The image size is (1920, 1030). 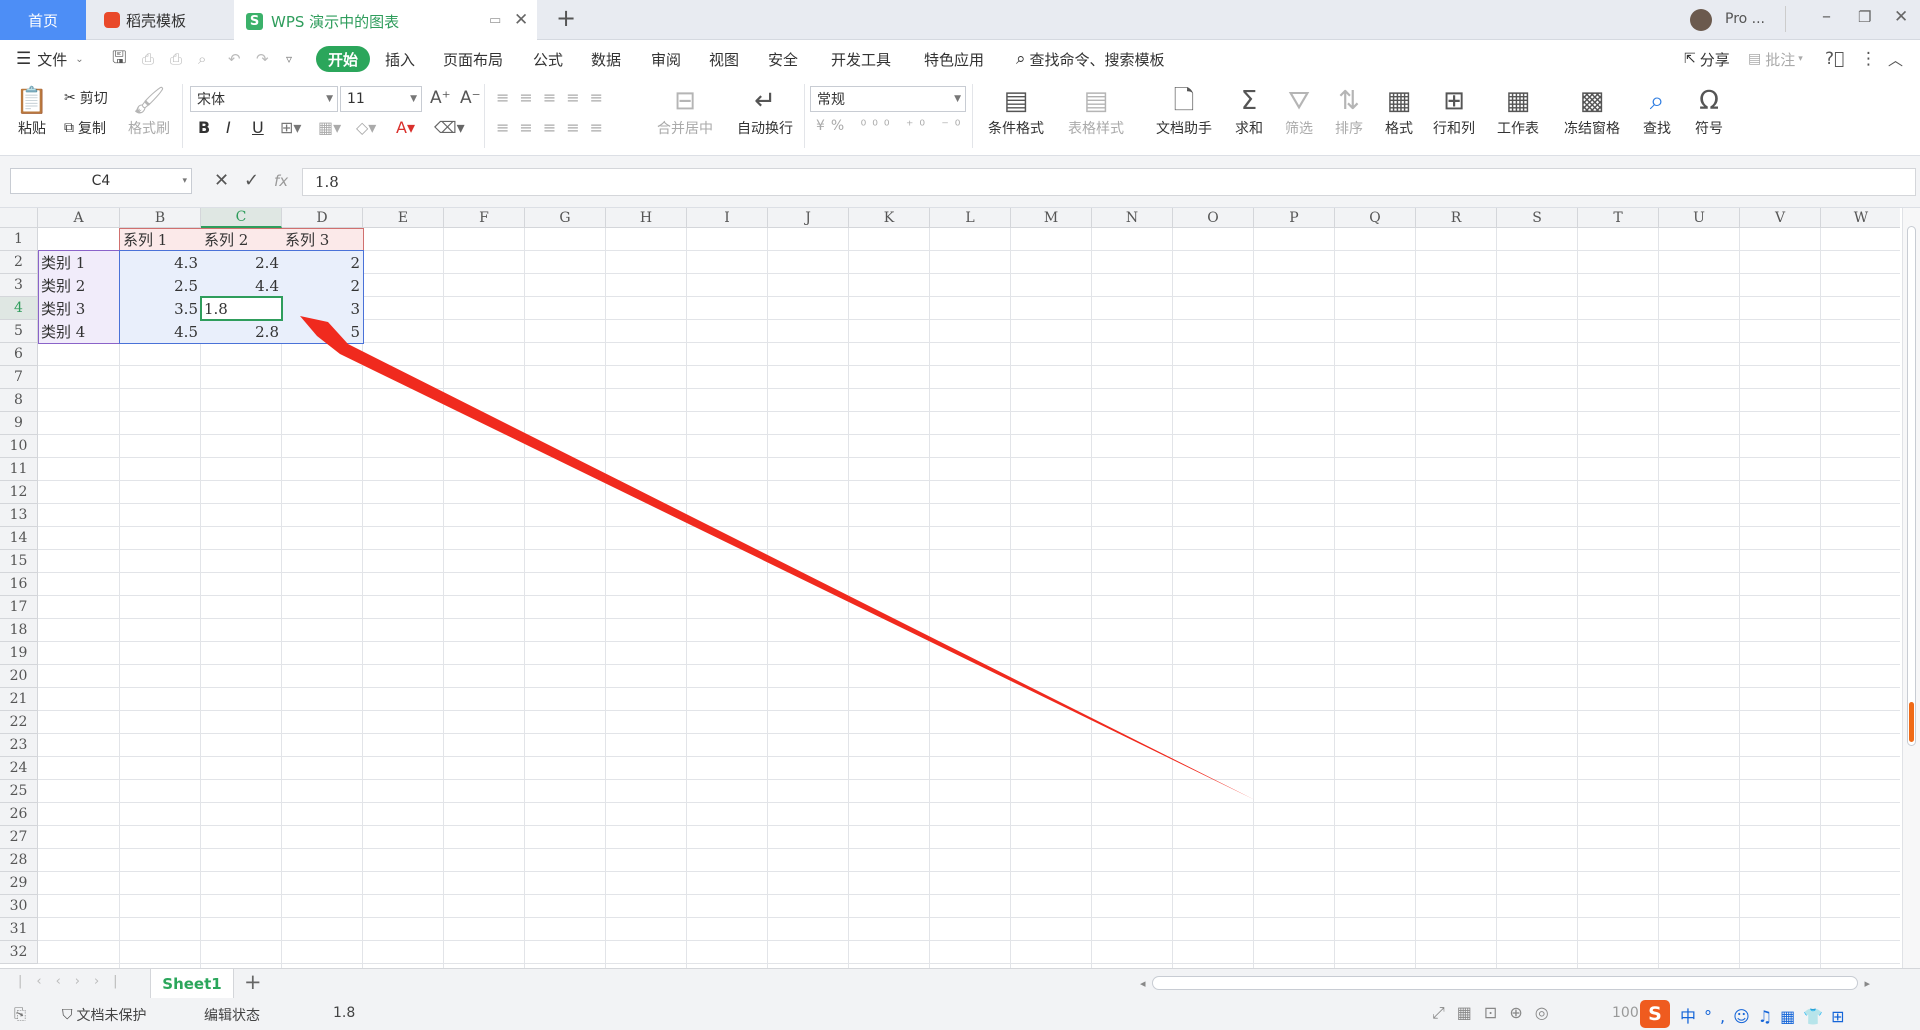 What do you see at coordinates (1911, 486) in the screenshot?
I see `vertical-scrollbar-thumb` at bounding box center [1911, 486].